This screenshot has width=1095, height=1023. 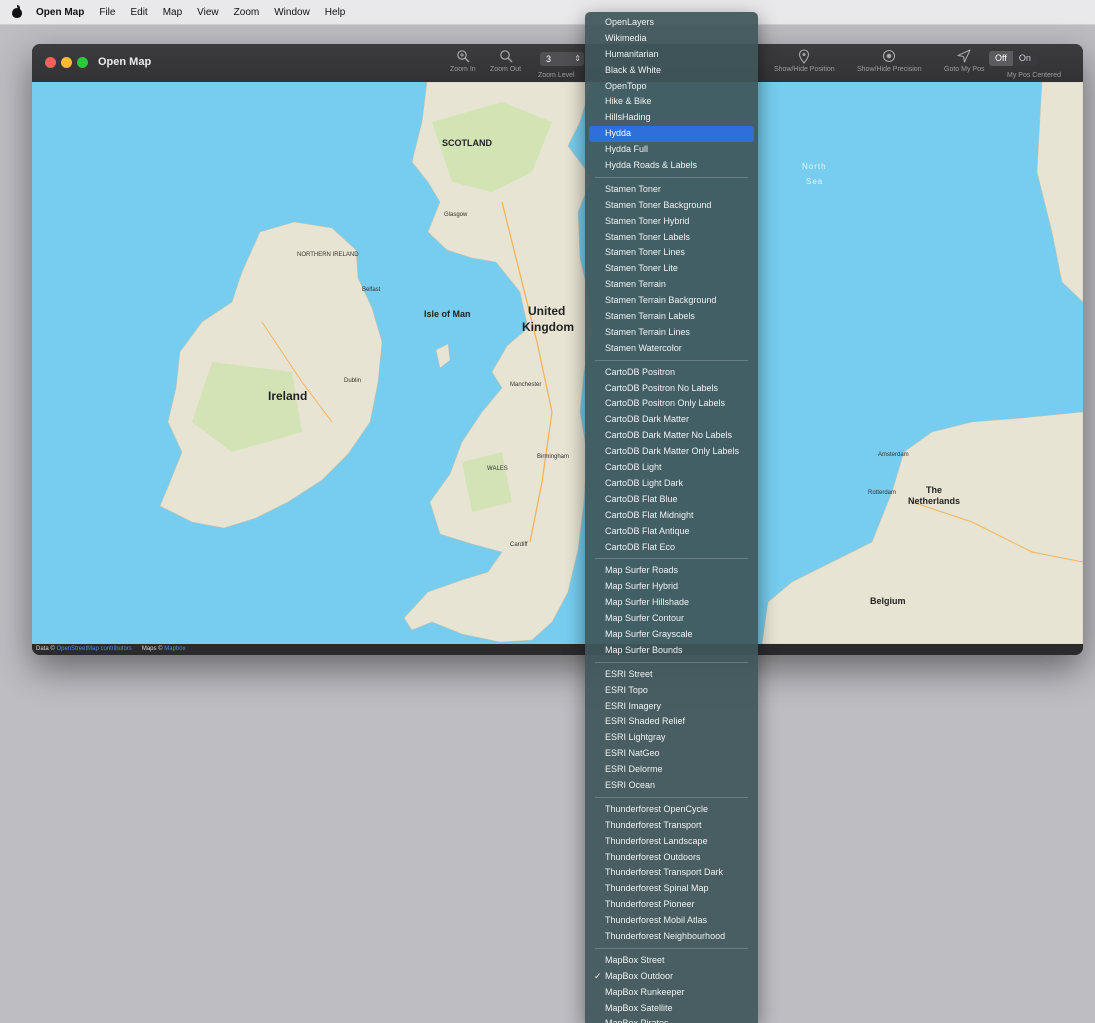 What do you see at coordinates (671, 349) in the screenshot?
I see `menu-item-stamen-watercolor: Stamen Watercolor` at bounding box center [671, 349].